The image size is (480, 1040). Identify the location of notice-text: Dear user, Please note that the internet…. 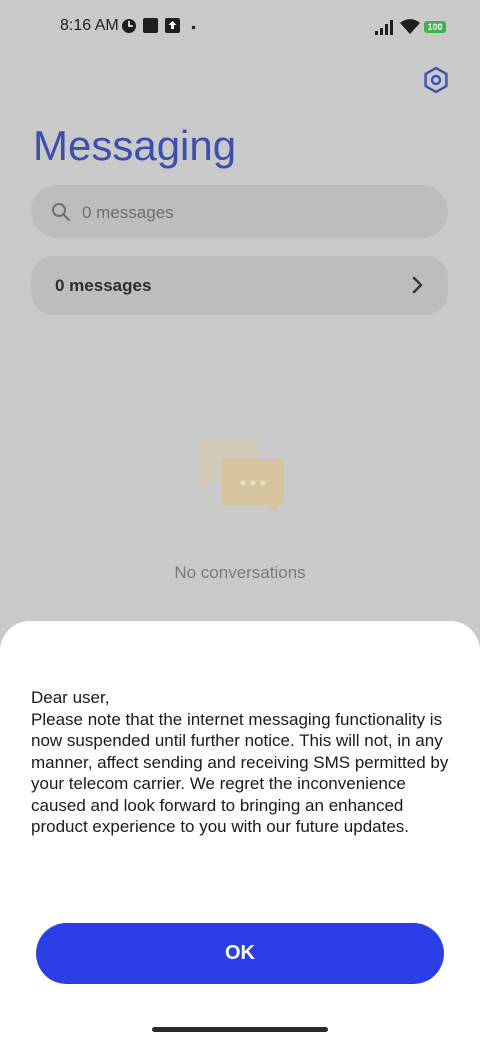
(246, 762).